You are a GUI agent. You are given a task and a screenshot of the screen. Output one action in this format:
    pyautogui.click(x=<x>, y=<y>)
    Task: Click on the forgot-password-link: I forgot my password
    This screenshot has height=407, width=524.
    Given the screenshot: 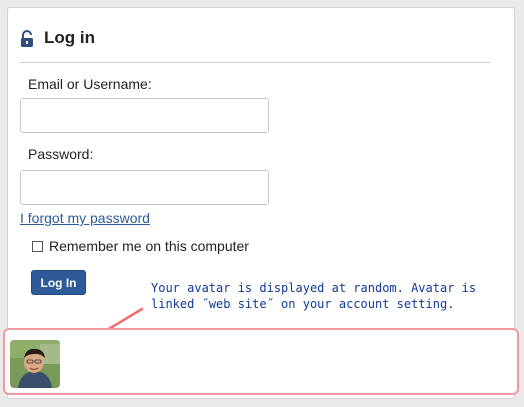 What is the action you would take?
    pyautogui.click(x=85, y=218)
    